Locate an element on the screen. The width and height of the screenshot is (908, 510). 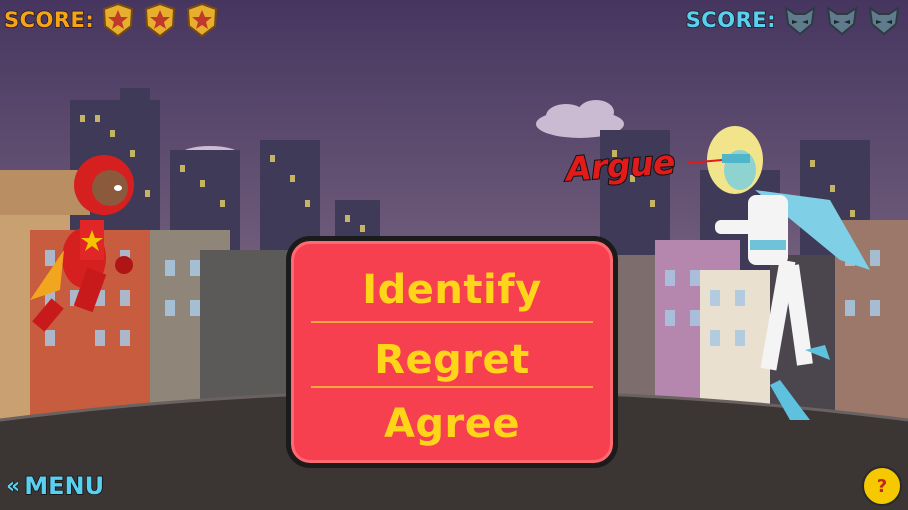
choice-option-agree: Agree is located at coordinates (452, 424).